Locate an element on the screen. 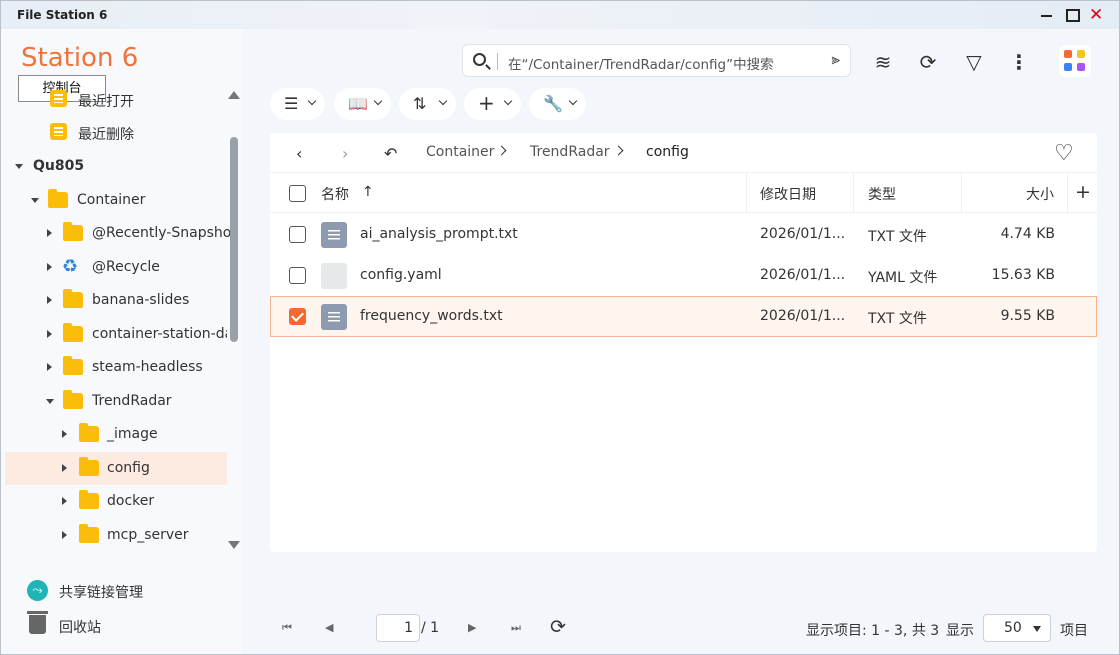 This screenshot has width=1120, height=655. first-page-icon: ⏮ is located at coordinates (287, 628).